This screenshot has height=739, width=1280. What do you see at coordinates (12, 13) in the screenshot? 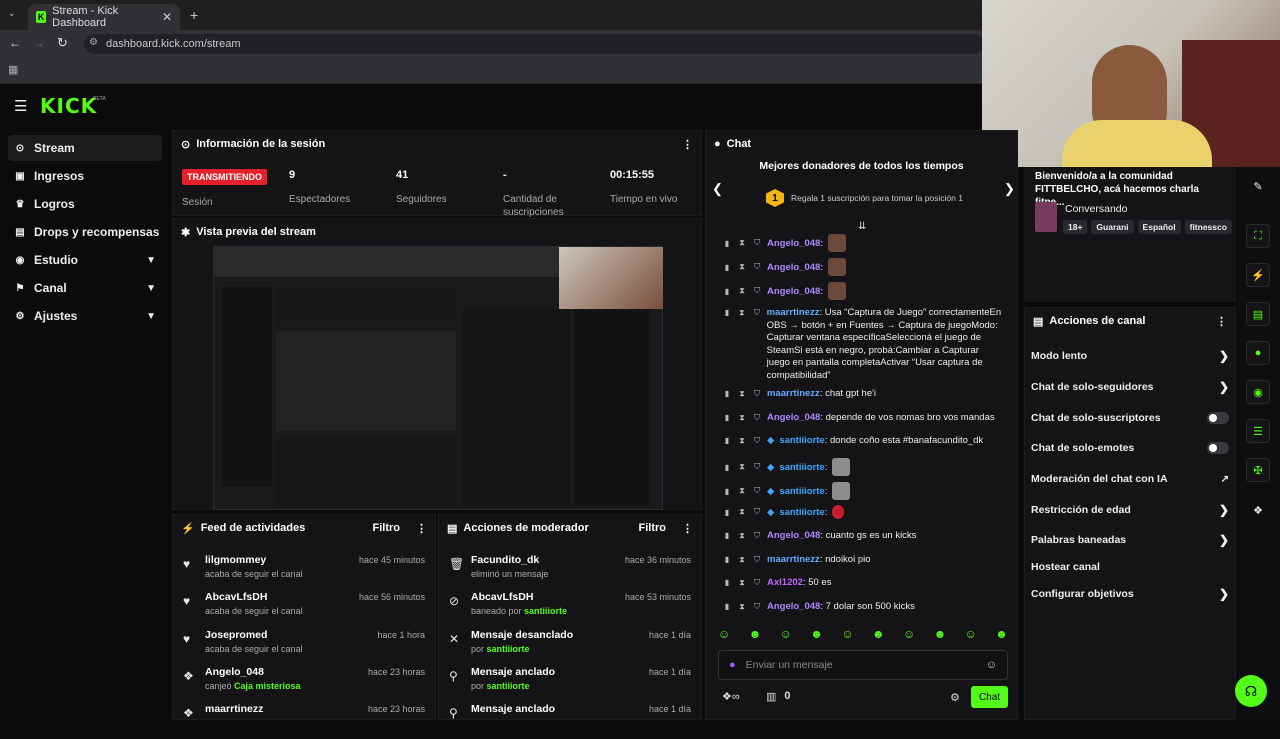
I see `tab-list-chevron-icon: ⌄` at bounding box center [12, 13].